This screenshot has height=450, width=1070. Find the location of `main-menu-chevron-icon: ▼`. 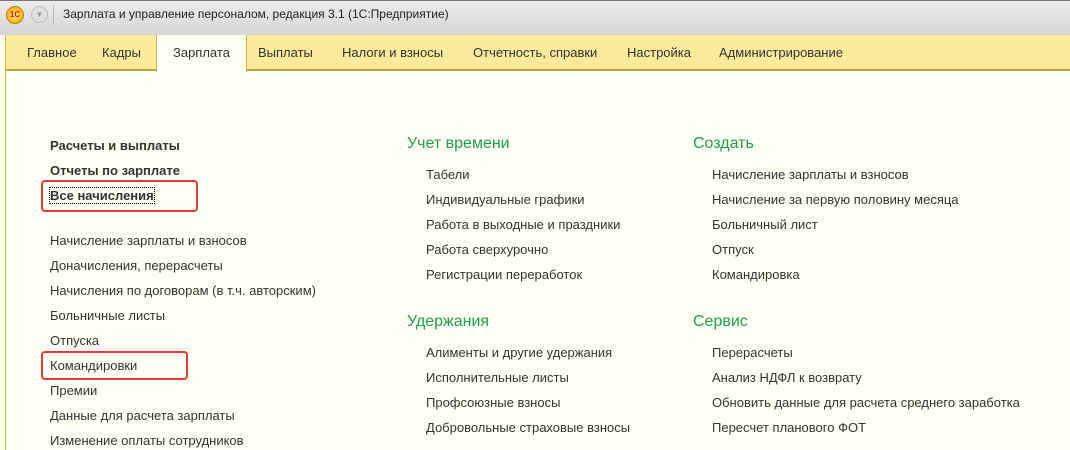

main-menu-chevron-icon: ▼ is located at coordinates (39, 14).